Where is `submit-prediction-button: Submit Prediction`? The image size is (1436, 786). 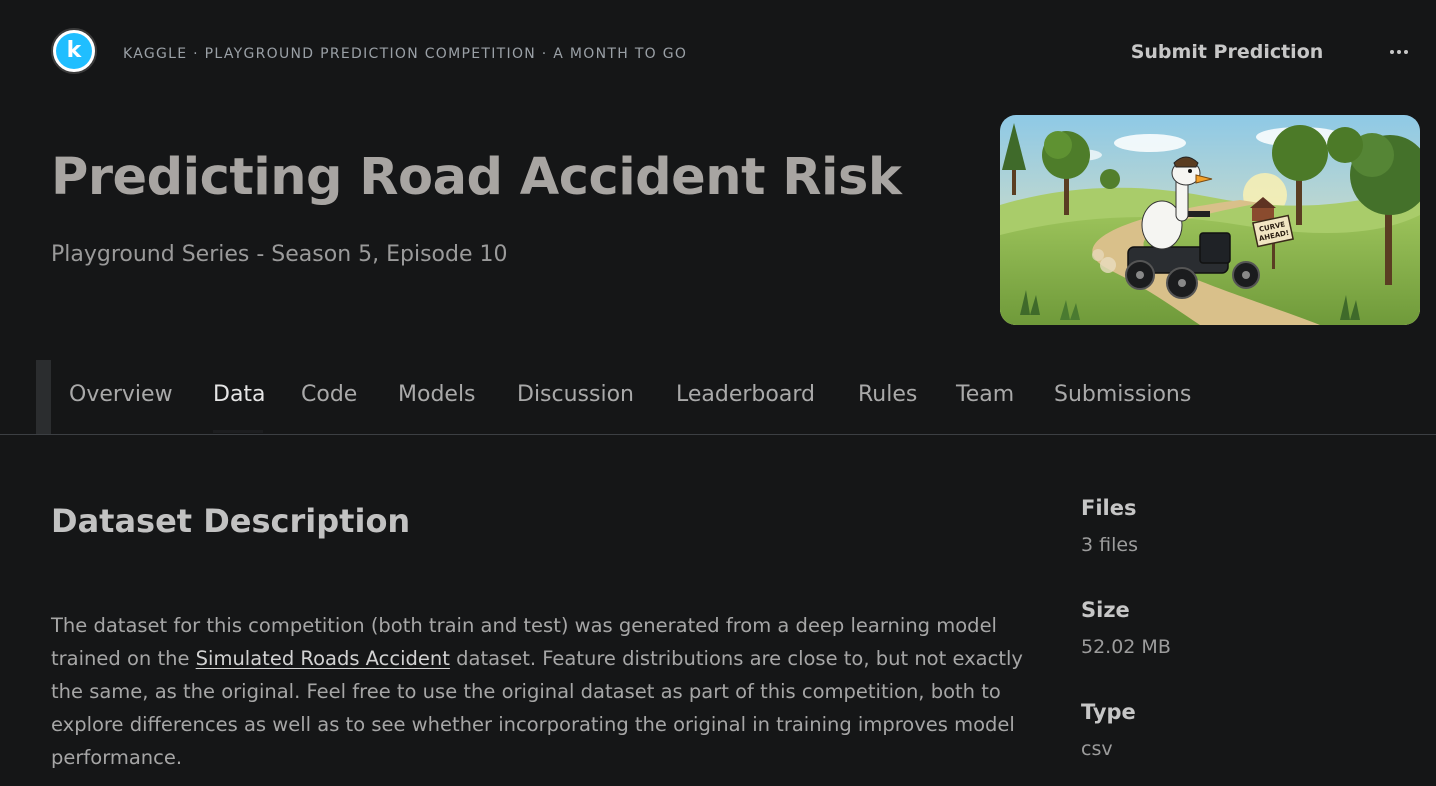
submit-prediction-button: Submit Prediction is located at coordinates (1227, 52).